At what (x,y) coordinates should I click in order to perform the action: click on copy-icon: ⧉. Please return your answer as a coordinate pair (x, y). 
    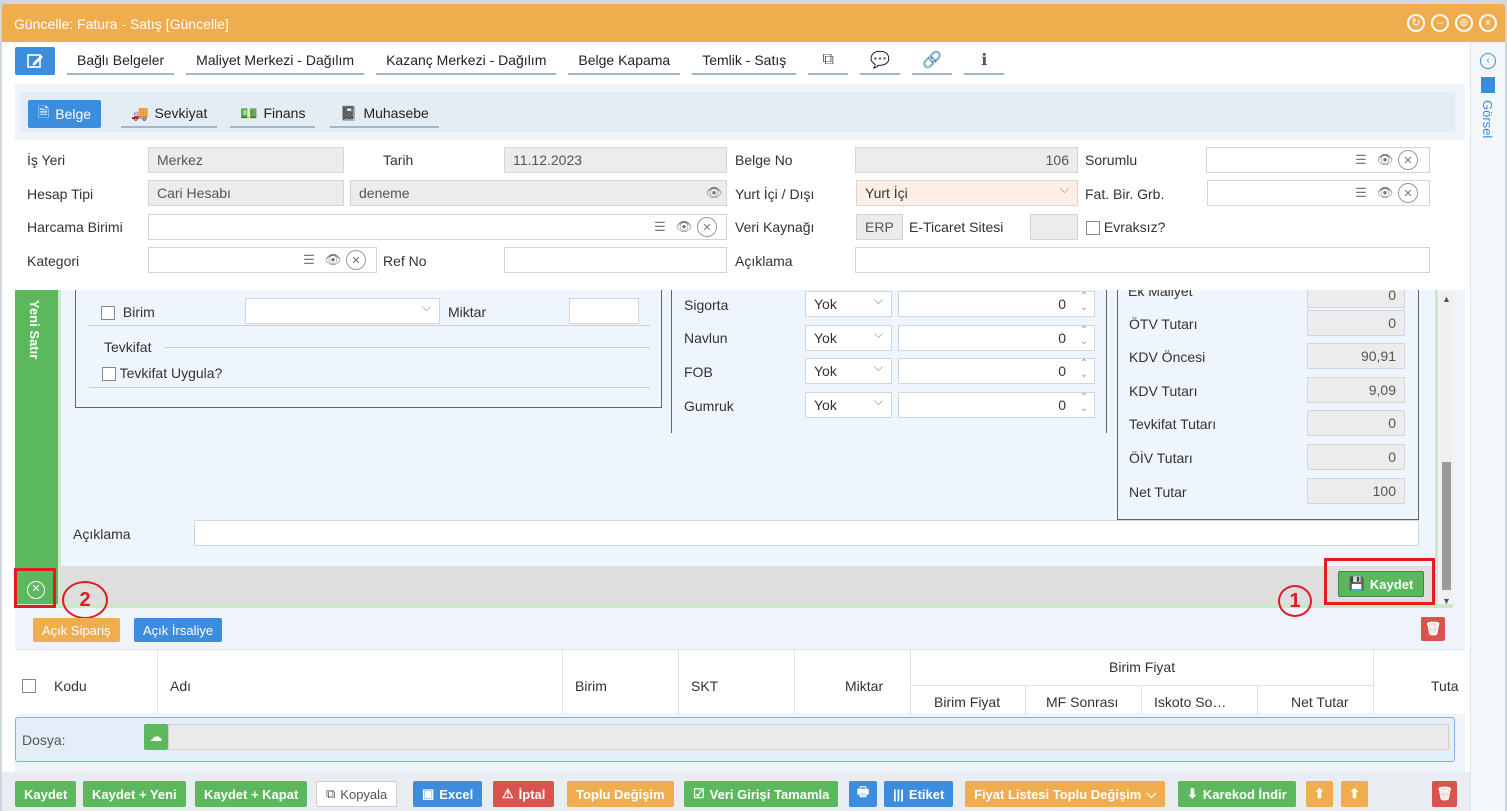
    Looking at the image, I should click on (828, 61).